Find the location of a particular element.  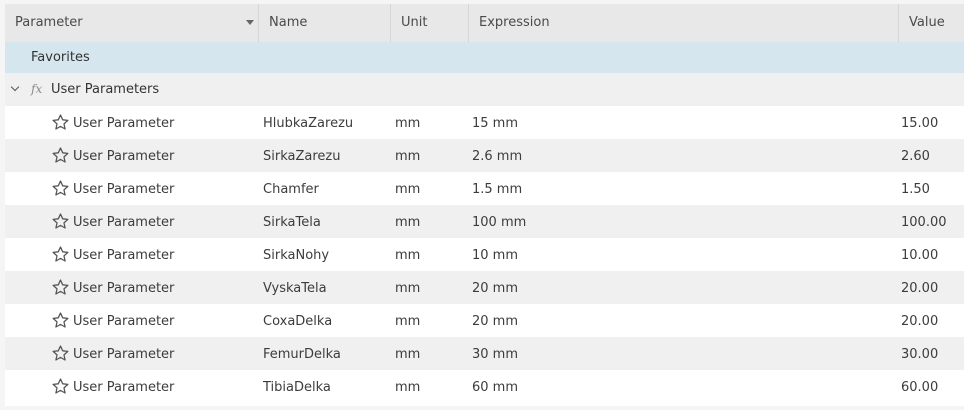

parameter-value: 100.00 is located at coordinates (924, 222).